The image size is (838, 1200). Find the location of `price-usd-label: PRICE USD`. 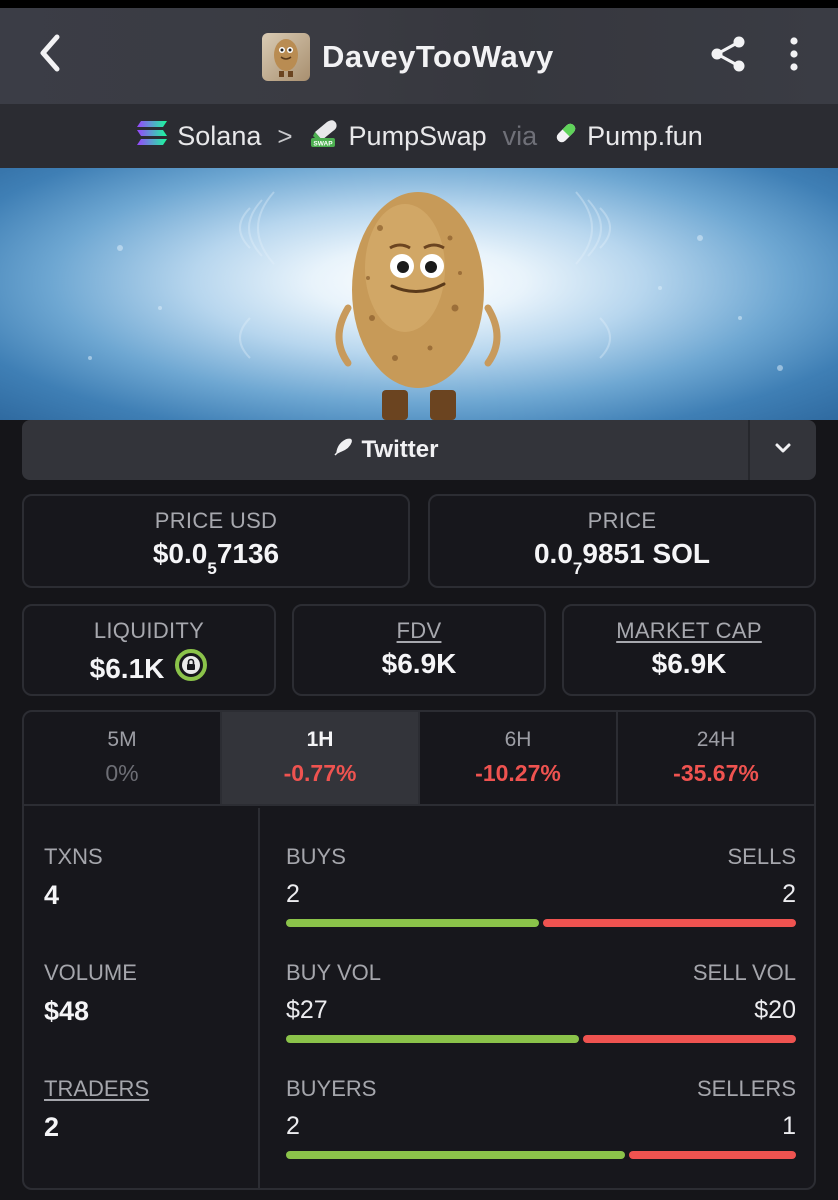

price-usd-label: PRICE USD is located at coordinates (216, 520).